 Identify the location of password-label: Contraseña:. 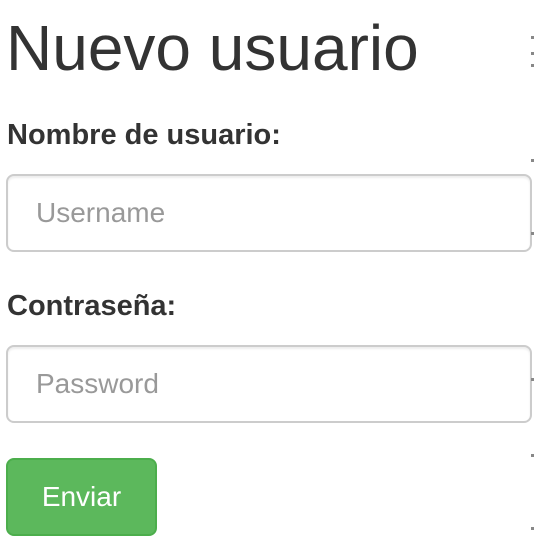
(92, 306).